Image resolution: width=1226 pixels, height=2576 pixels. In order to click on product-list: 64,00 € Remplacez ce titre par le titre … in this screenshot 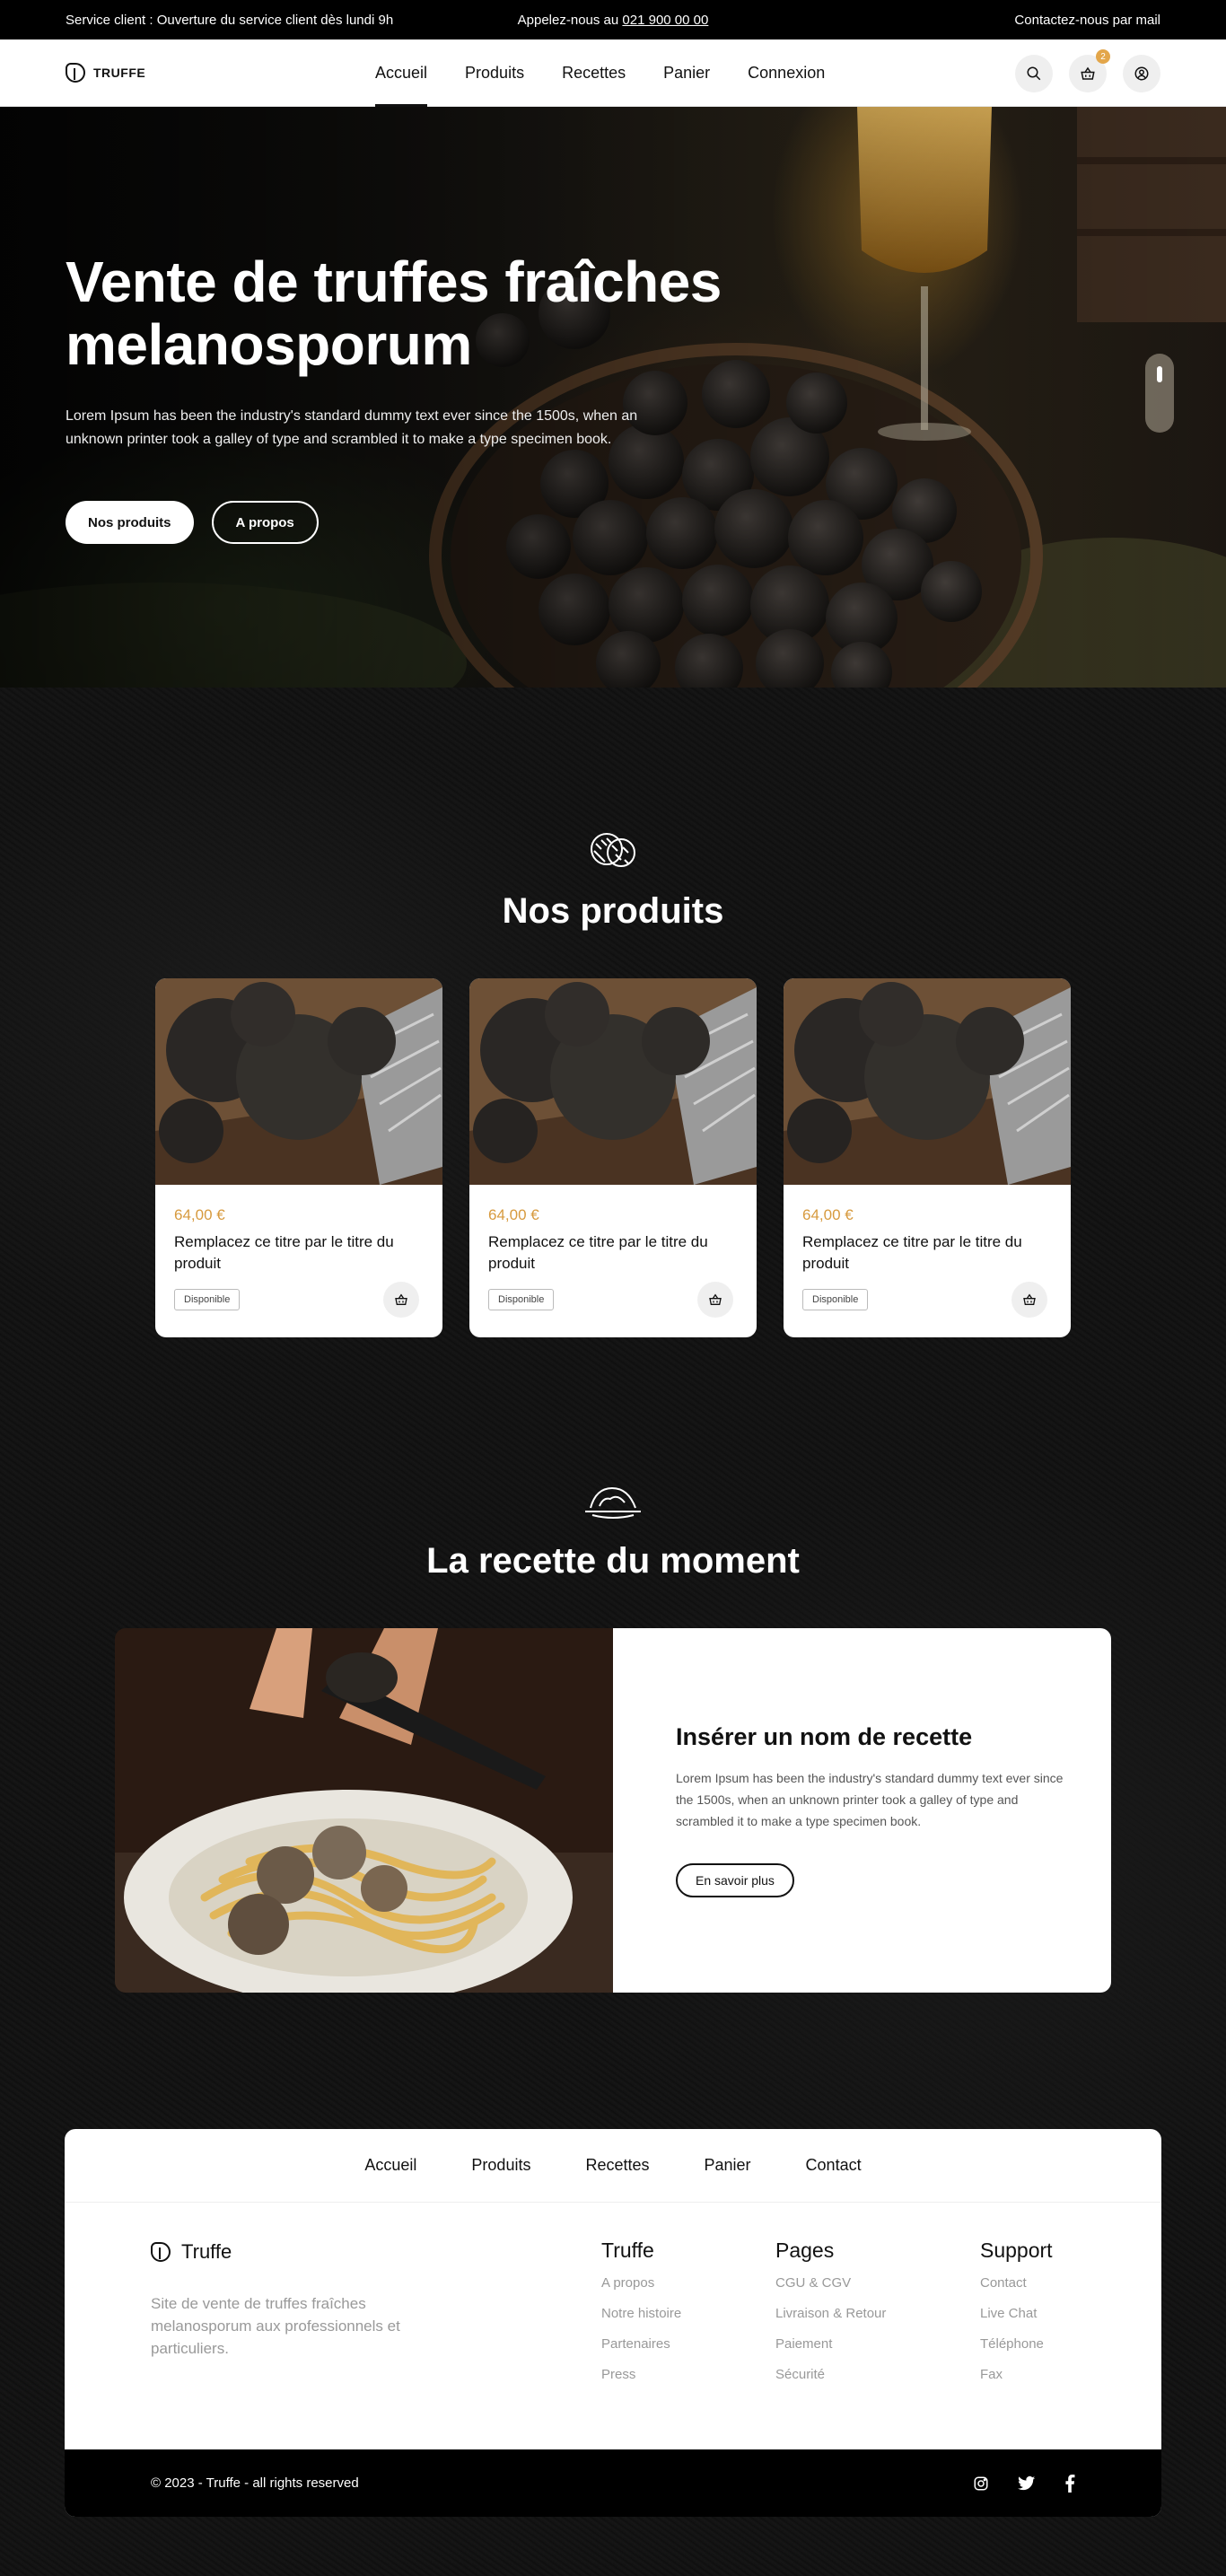, I will do `click(613, 1157)`.